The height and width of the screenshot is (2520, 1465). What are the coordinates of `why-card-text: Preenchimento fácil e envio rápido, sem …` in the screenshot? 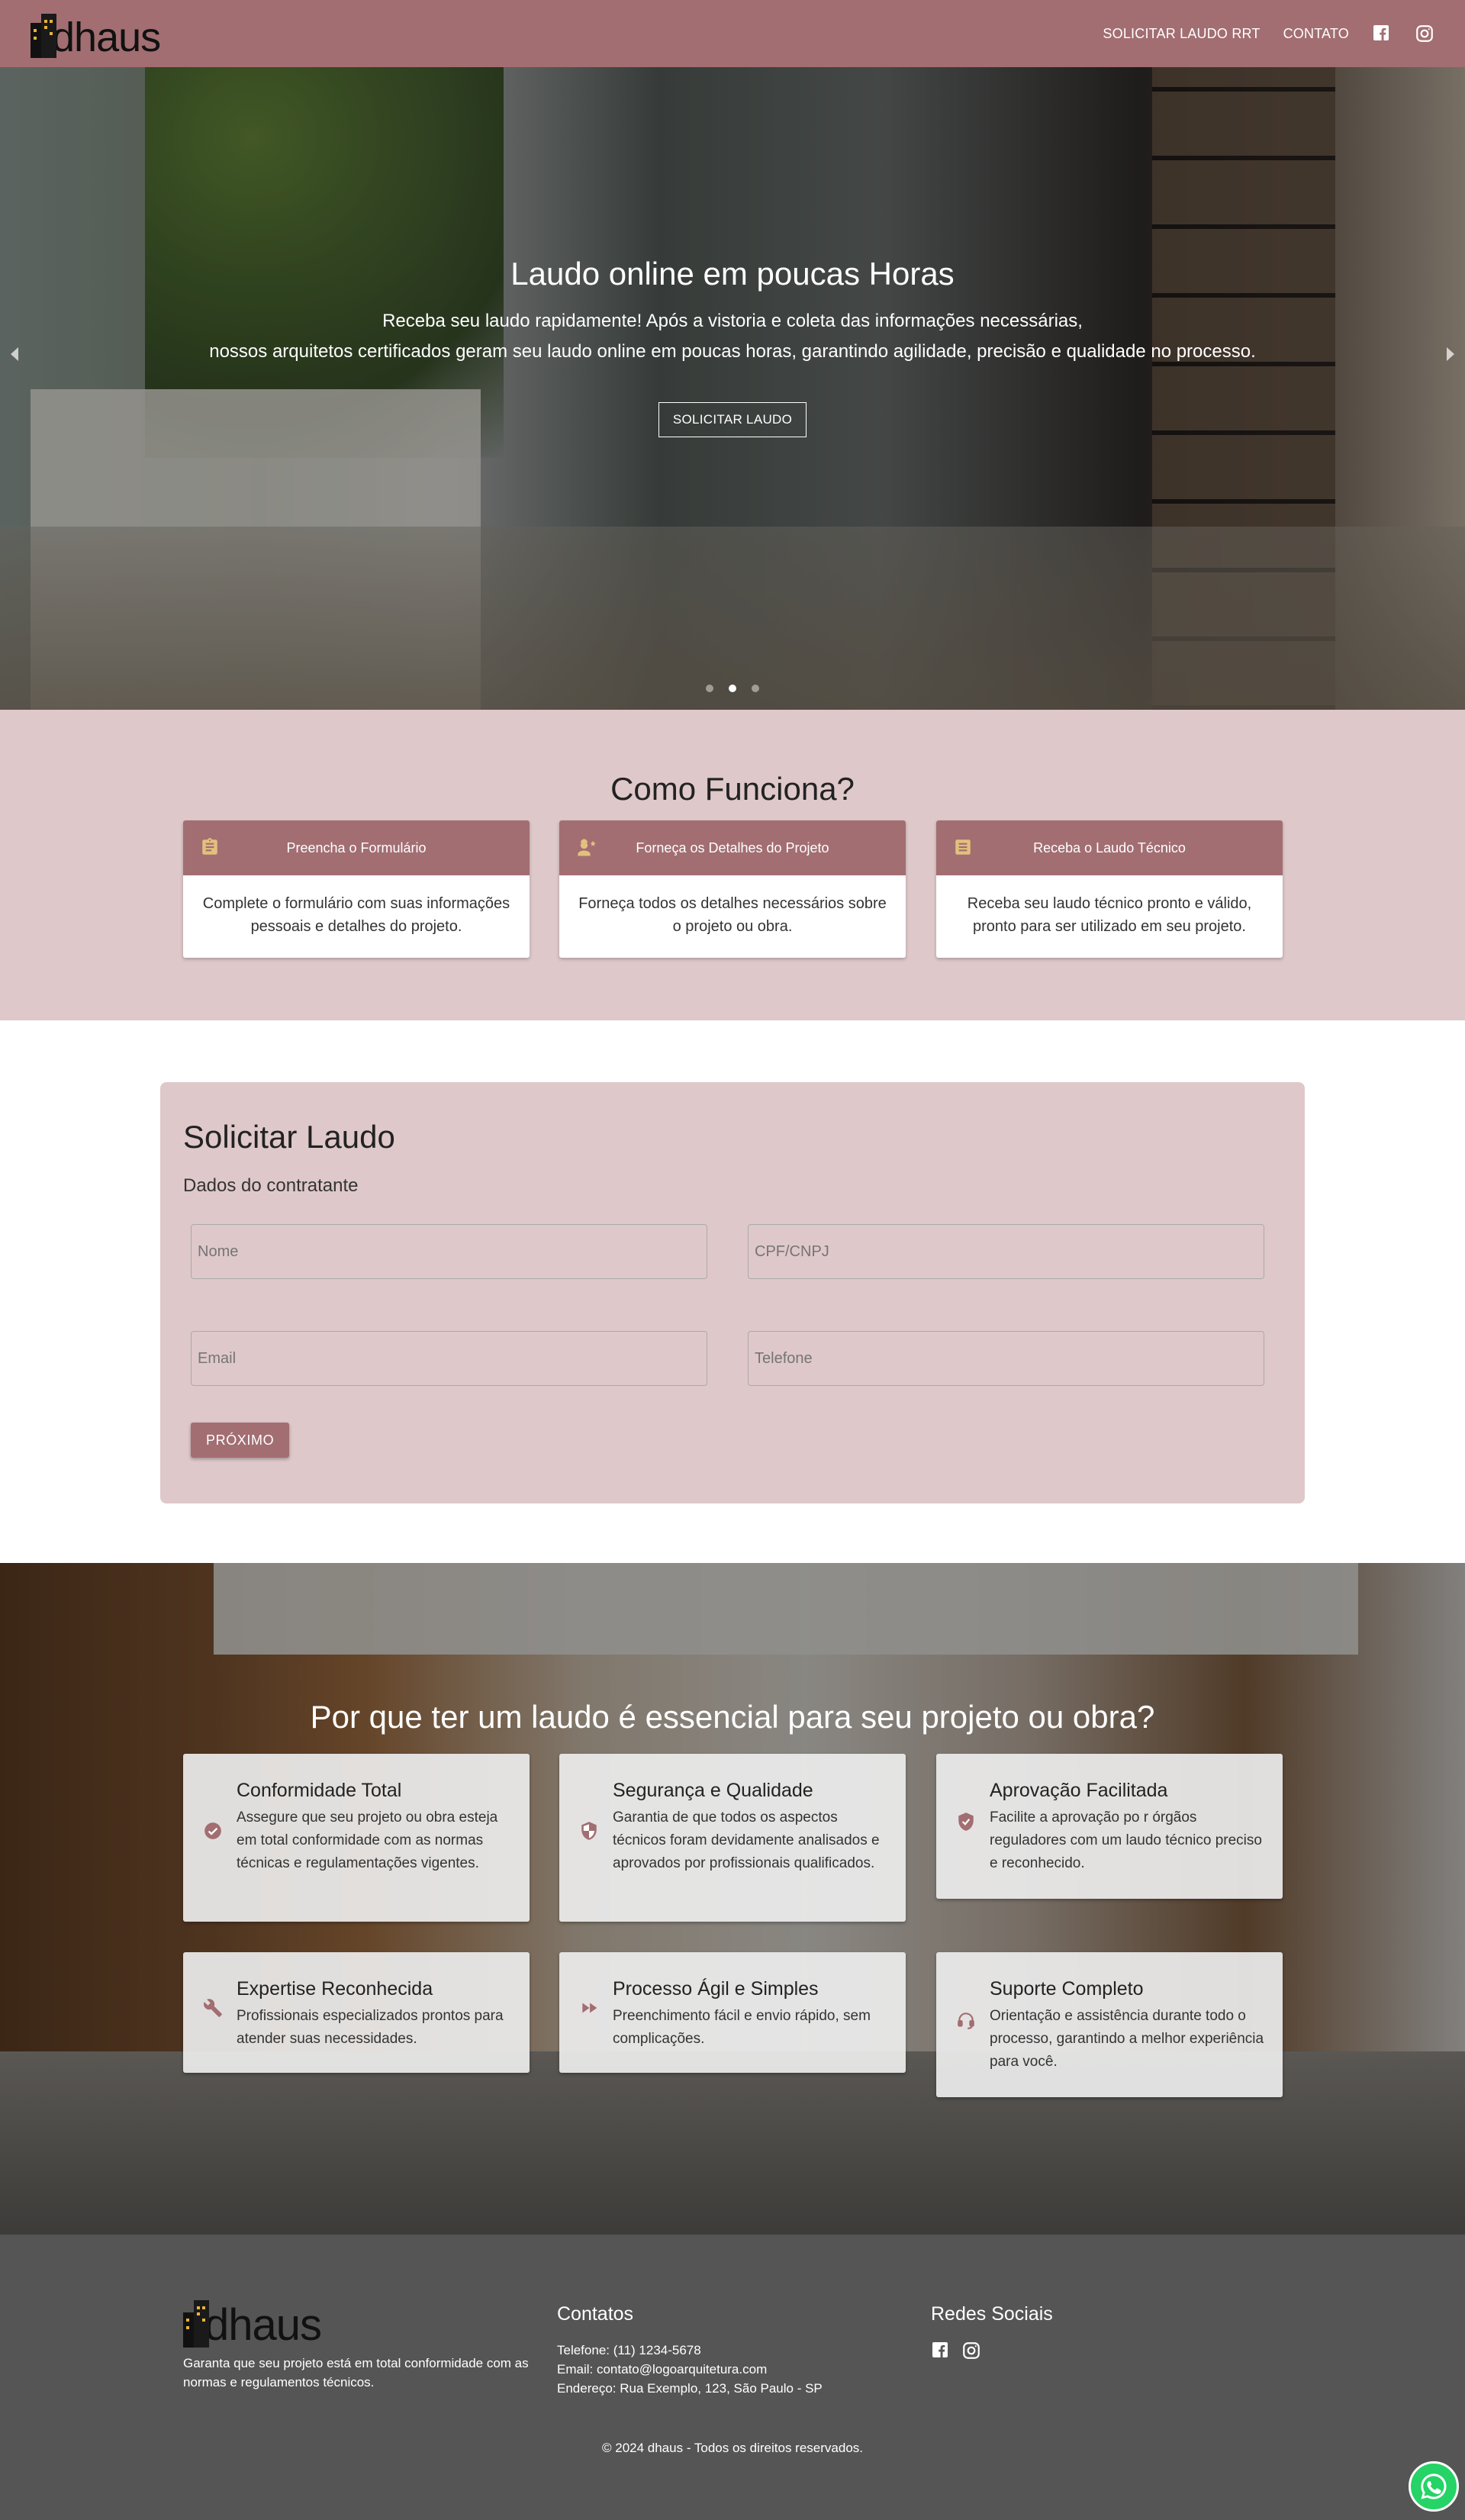 It's located at (742, 2027).